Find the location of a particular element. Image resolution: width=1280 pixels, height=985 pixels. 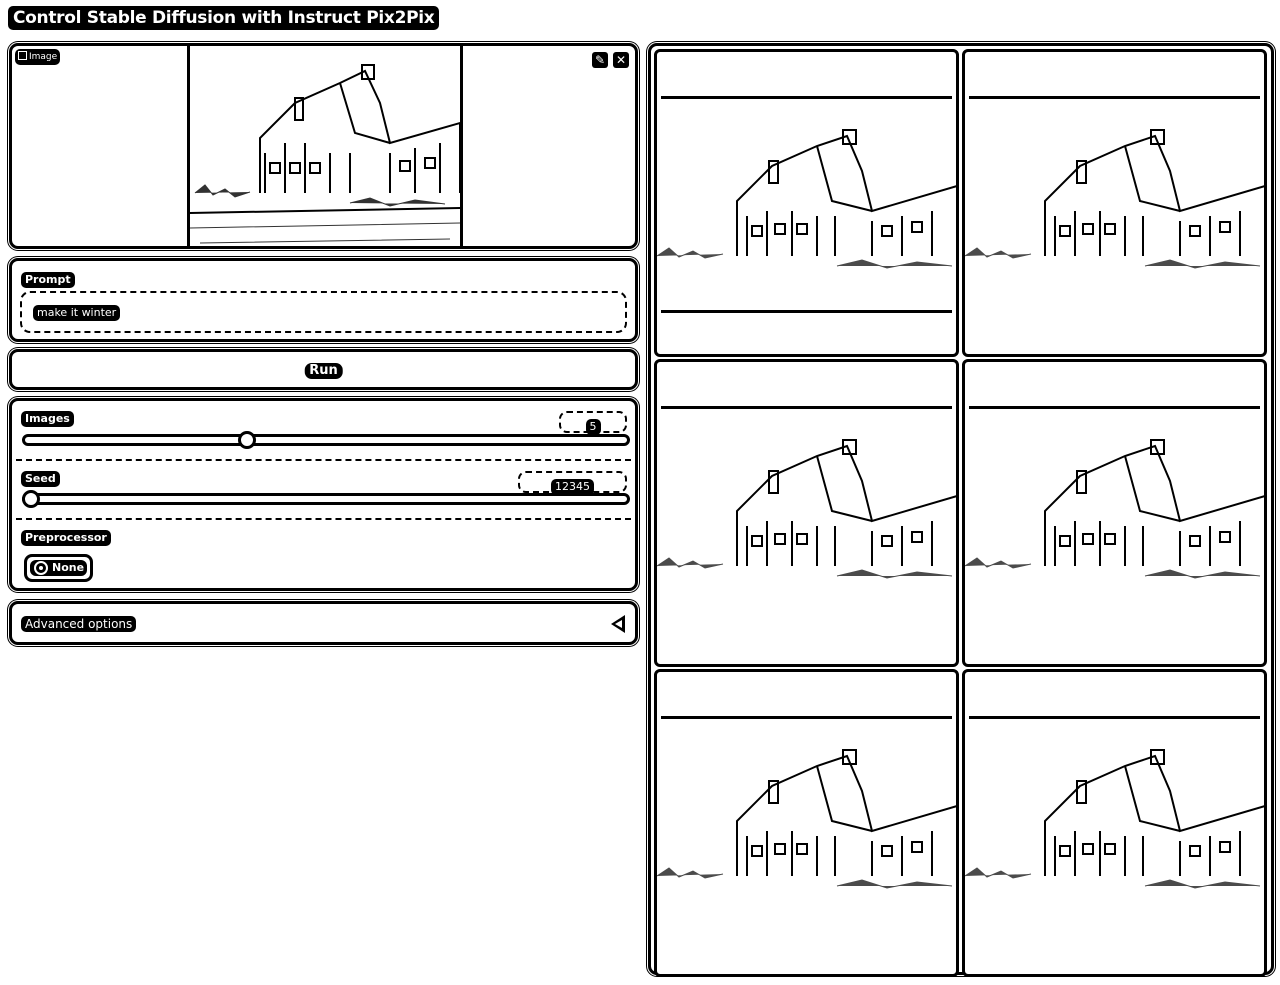

advanced-options-label: Advanced options is located at coordinates (79, 624).